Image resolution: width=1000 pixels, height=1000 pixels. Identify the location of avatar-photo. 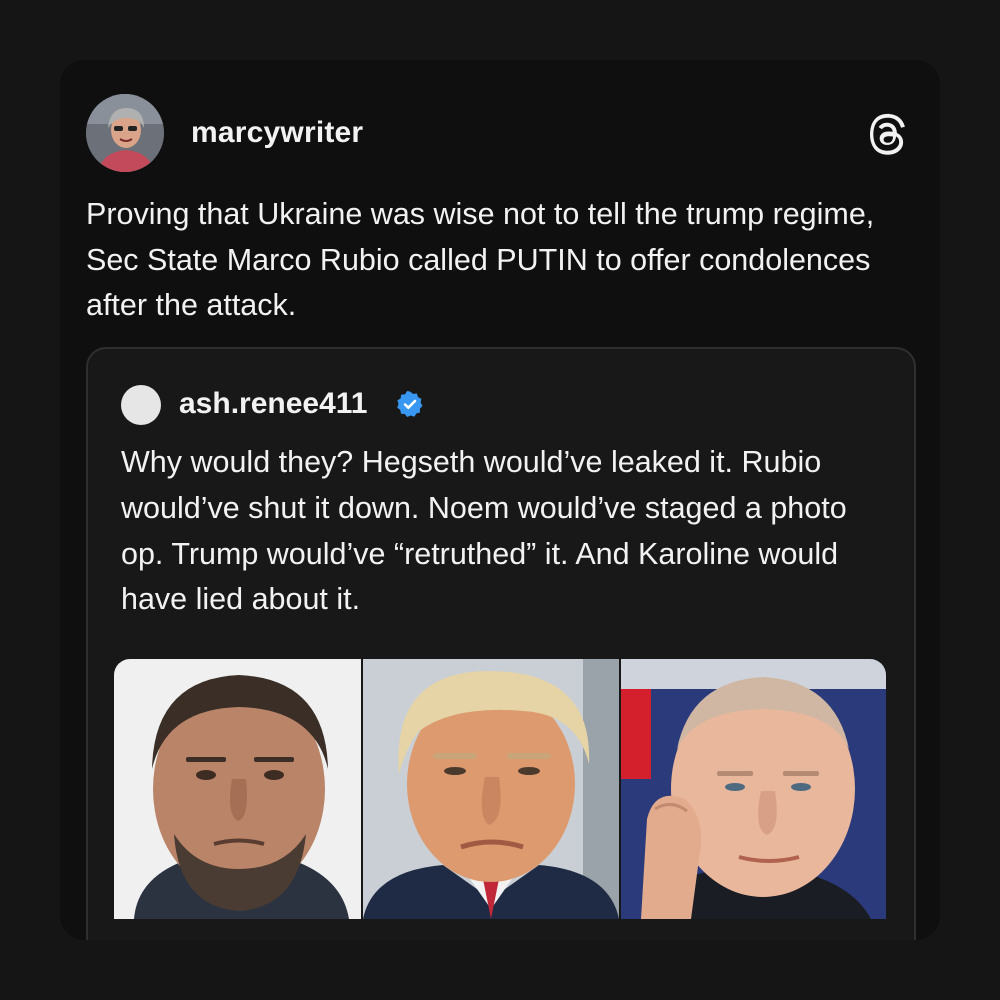
(125, 133).